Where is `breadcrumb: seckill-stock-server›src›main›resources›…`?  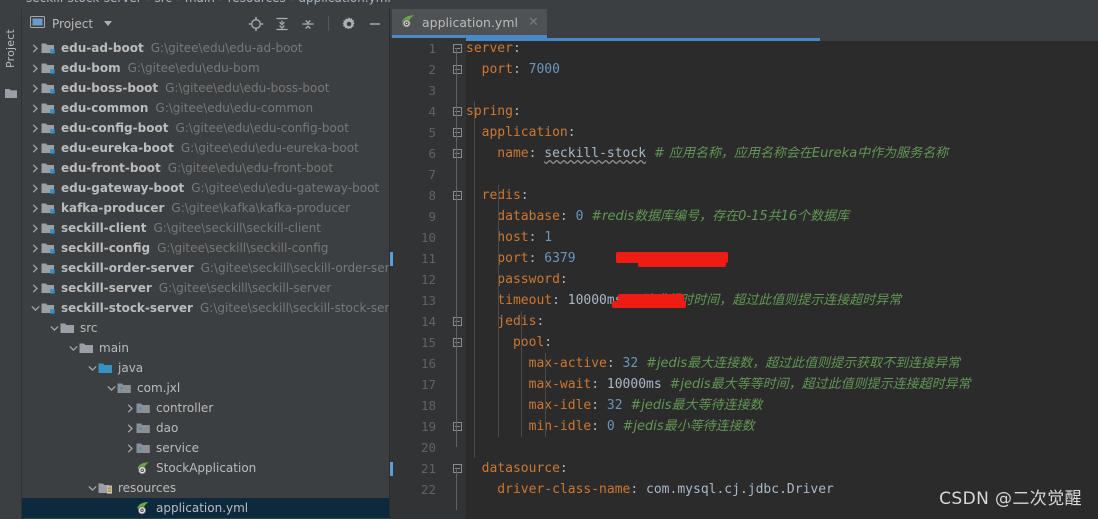
breadcrumb: seckill-stock-server›src›main›resources›… is located at coordinates (549, 4).